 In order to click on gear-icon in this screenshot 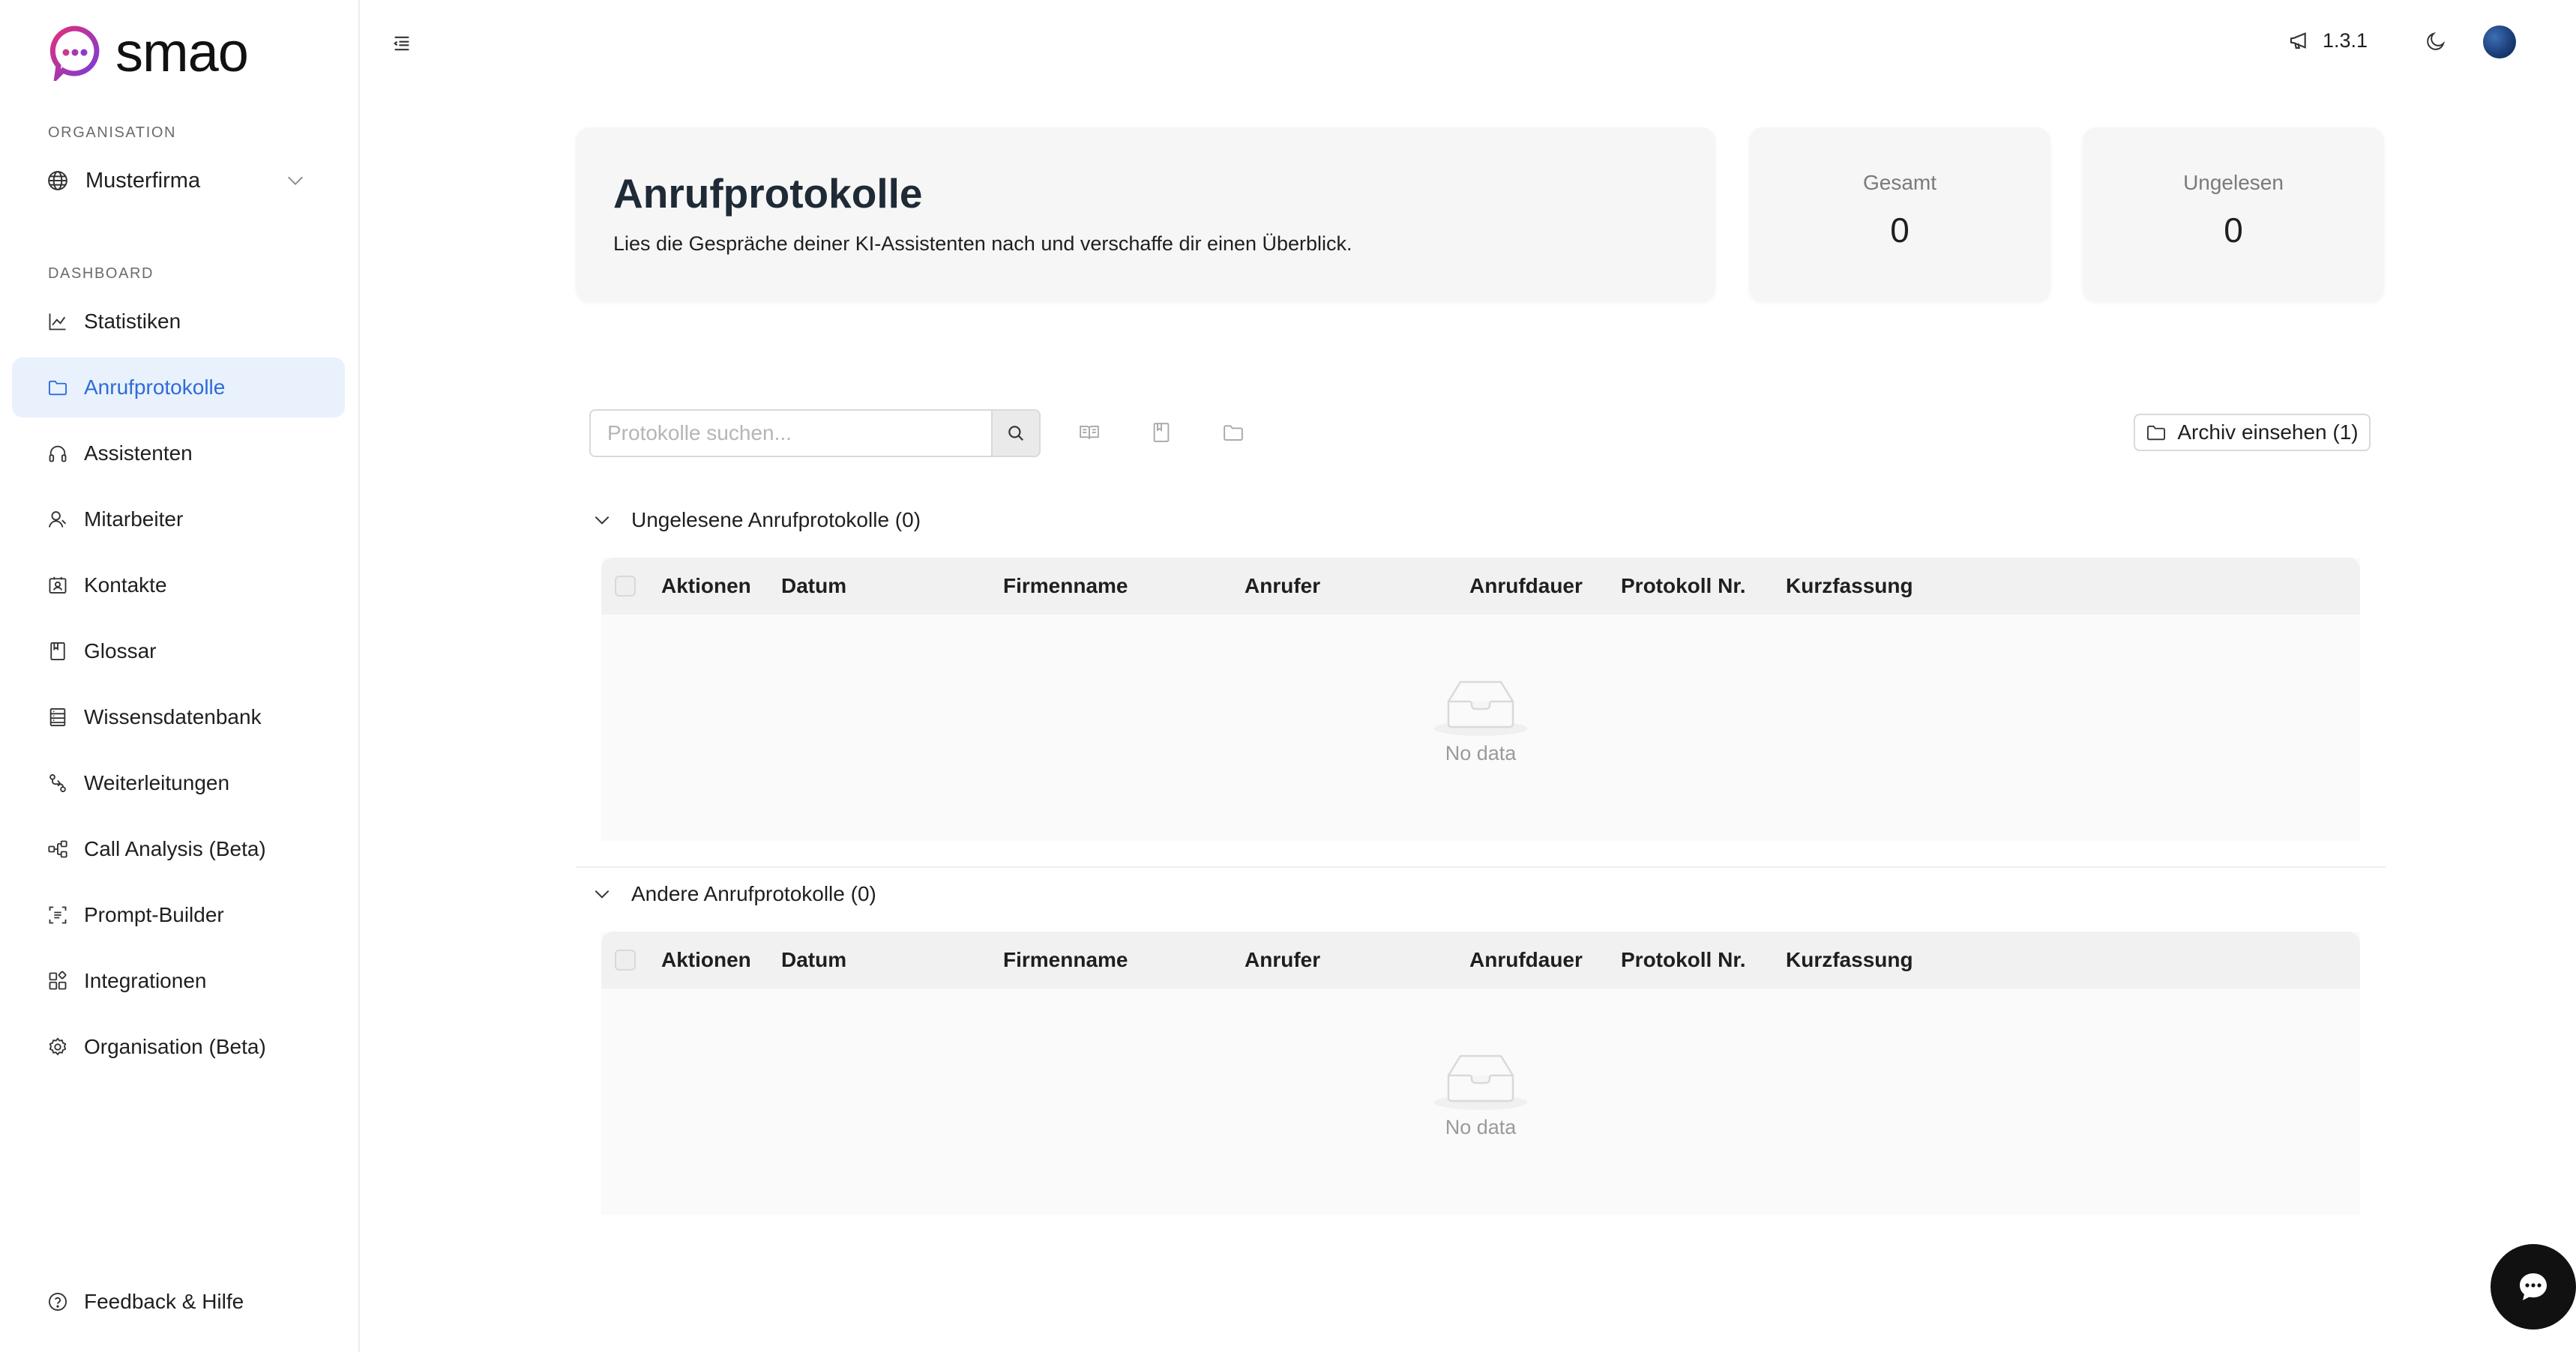, I will do `click(57, 1047)`.